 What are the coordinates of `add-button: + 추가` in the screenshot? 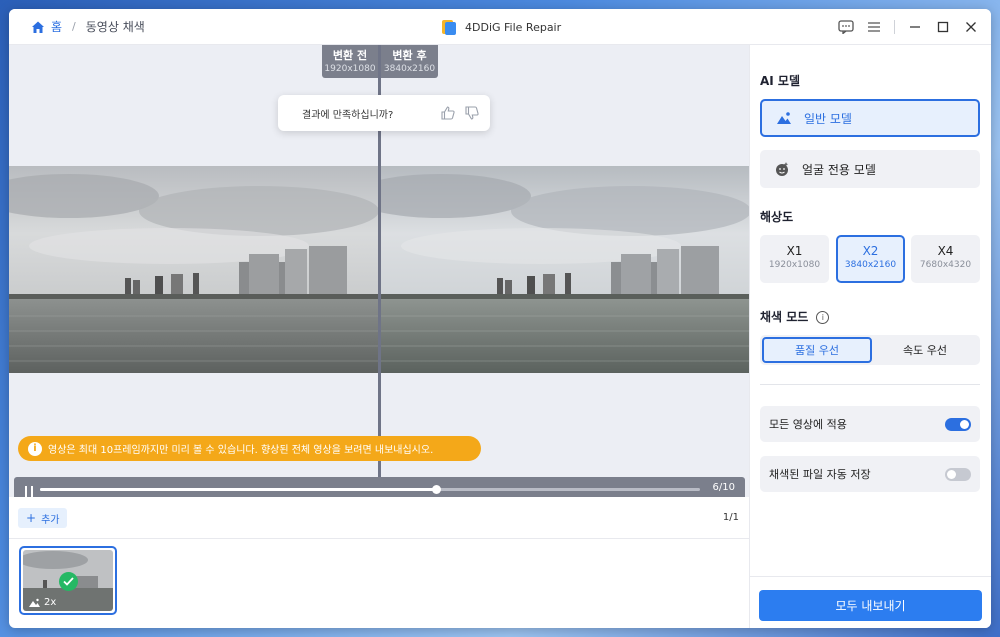 It's located at (43, 518).